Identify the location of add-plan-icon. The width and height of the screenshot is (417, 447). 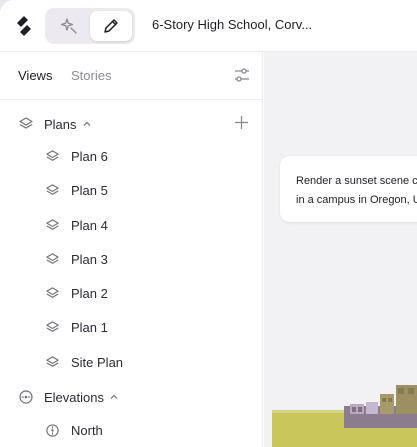
(241, 122).